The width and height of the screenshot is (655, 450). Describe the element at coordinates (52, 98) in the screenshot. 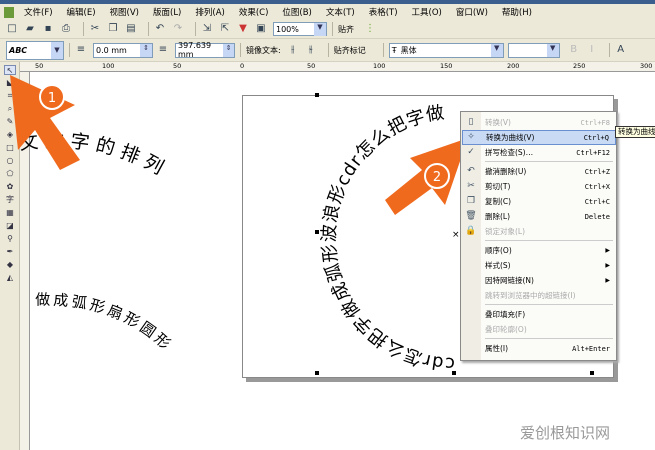

I see `callout-number-1: 1` at that location.